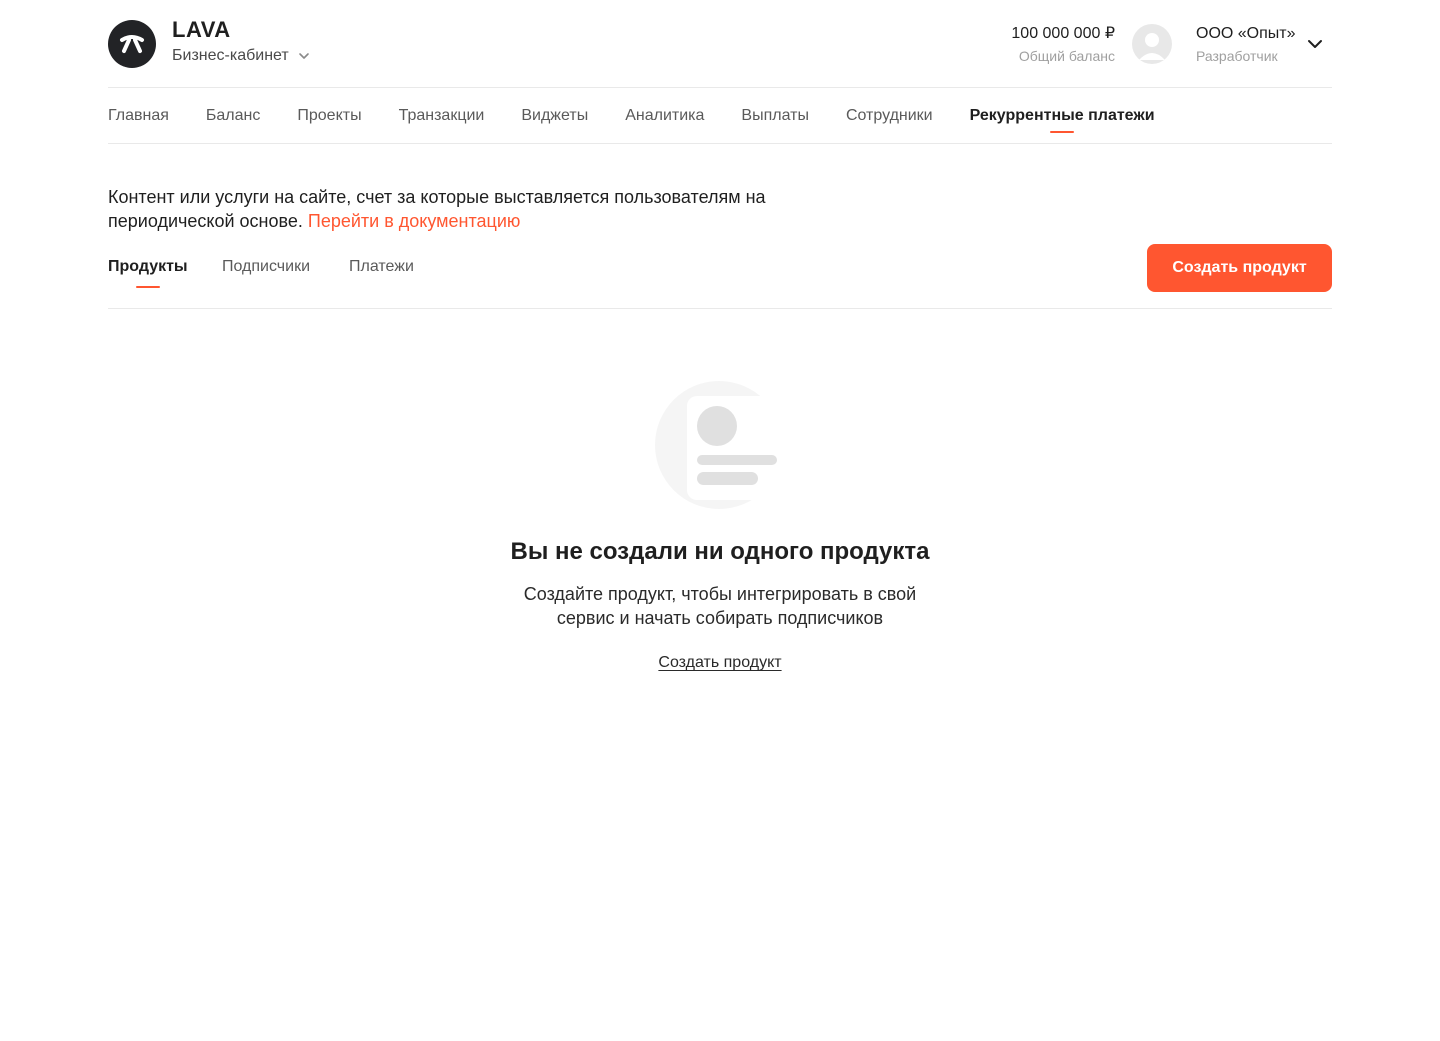 This screenshot has width=1440, height=1041. I want to click on cabinet-switcher: Бизнес-кабинет, so click(241, 56).